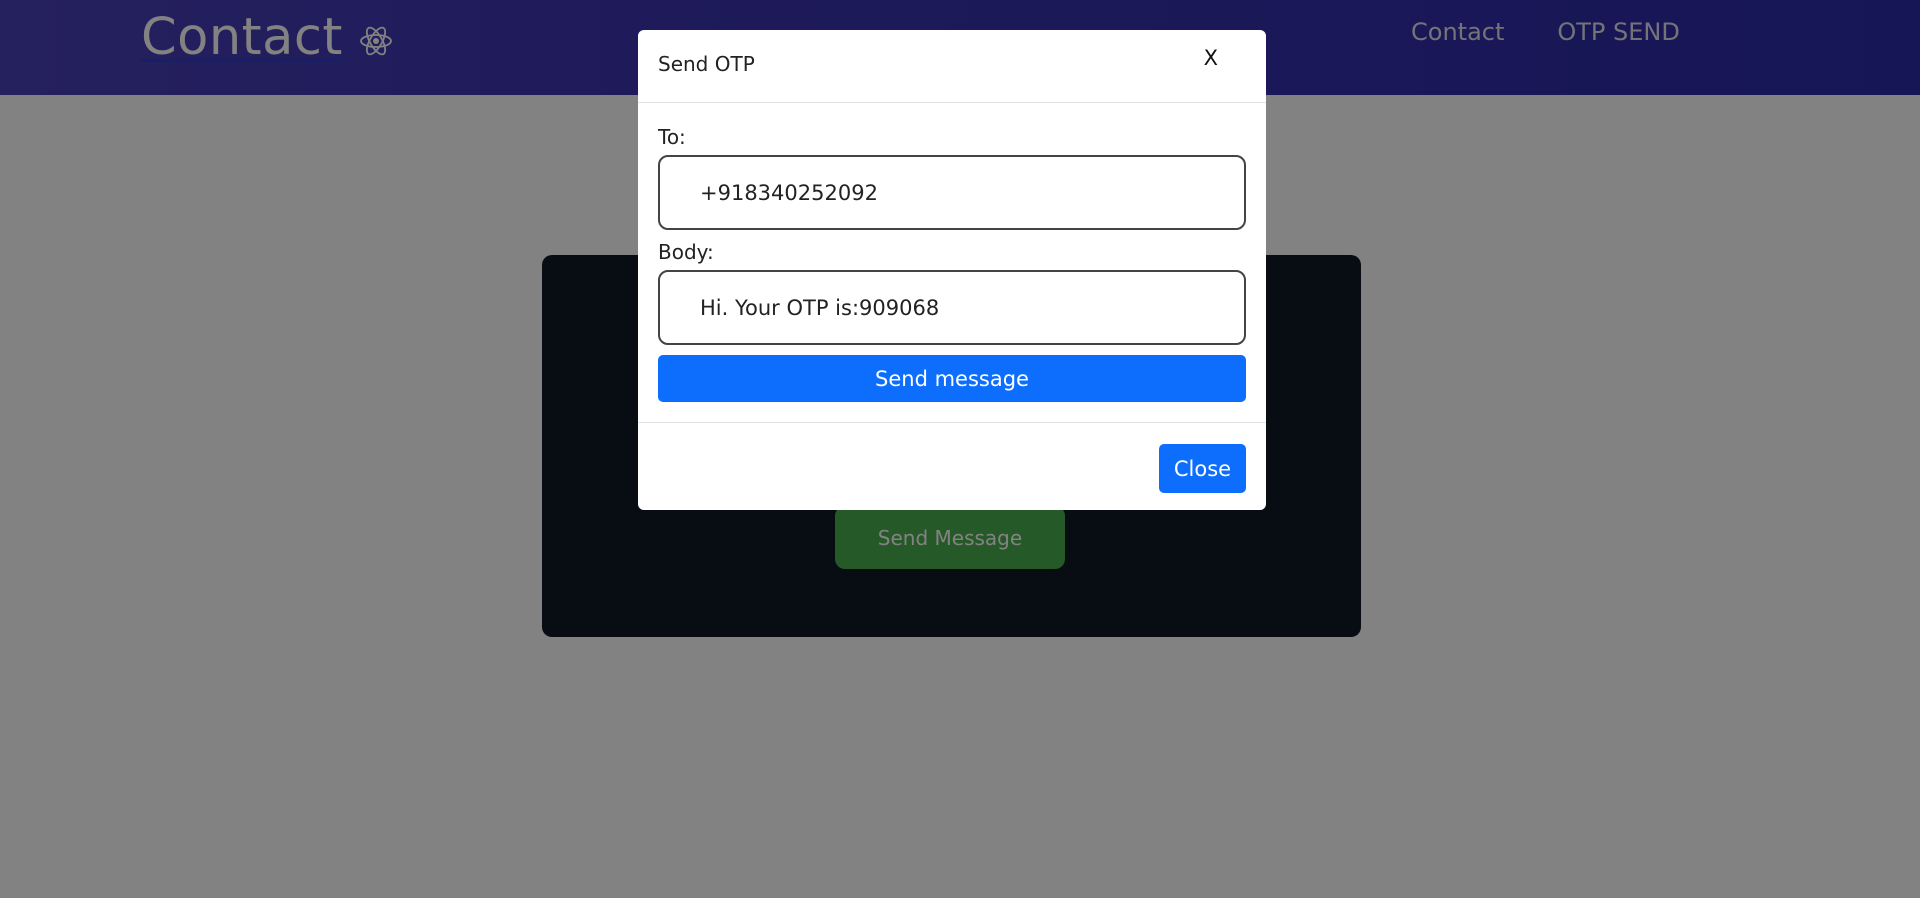 The width and height of the screenshot is (1920, 898). What do you see at coordinates (1202, 468) in the screenshot?
I see `close-button: Close` at bounding box center [1202, 468].